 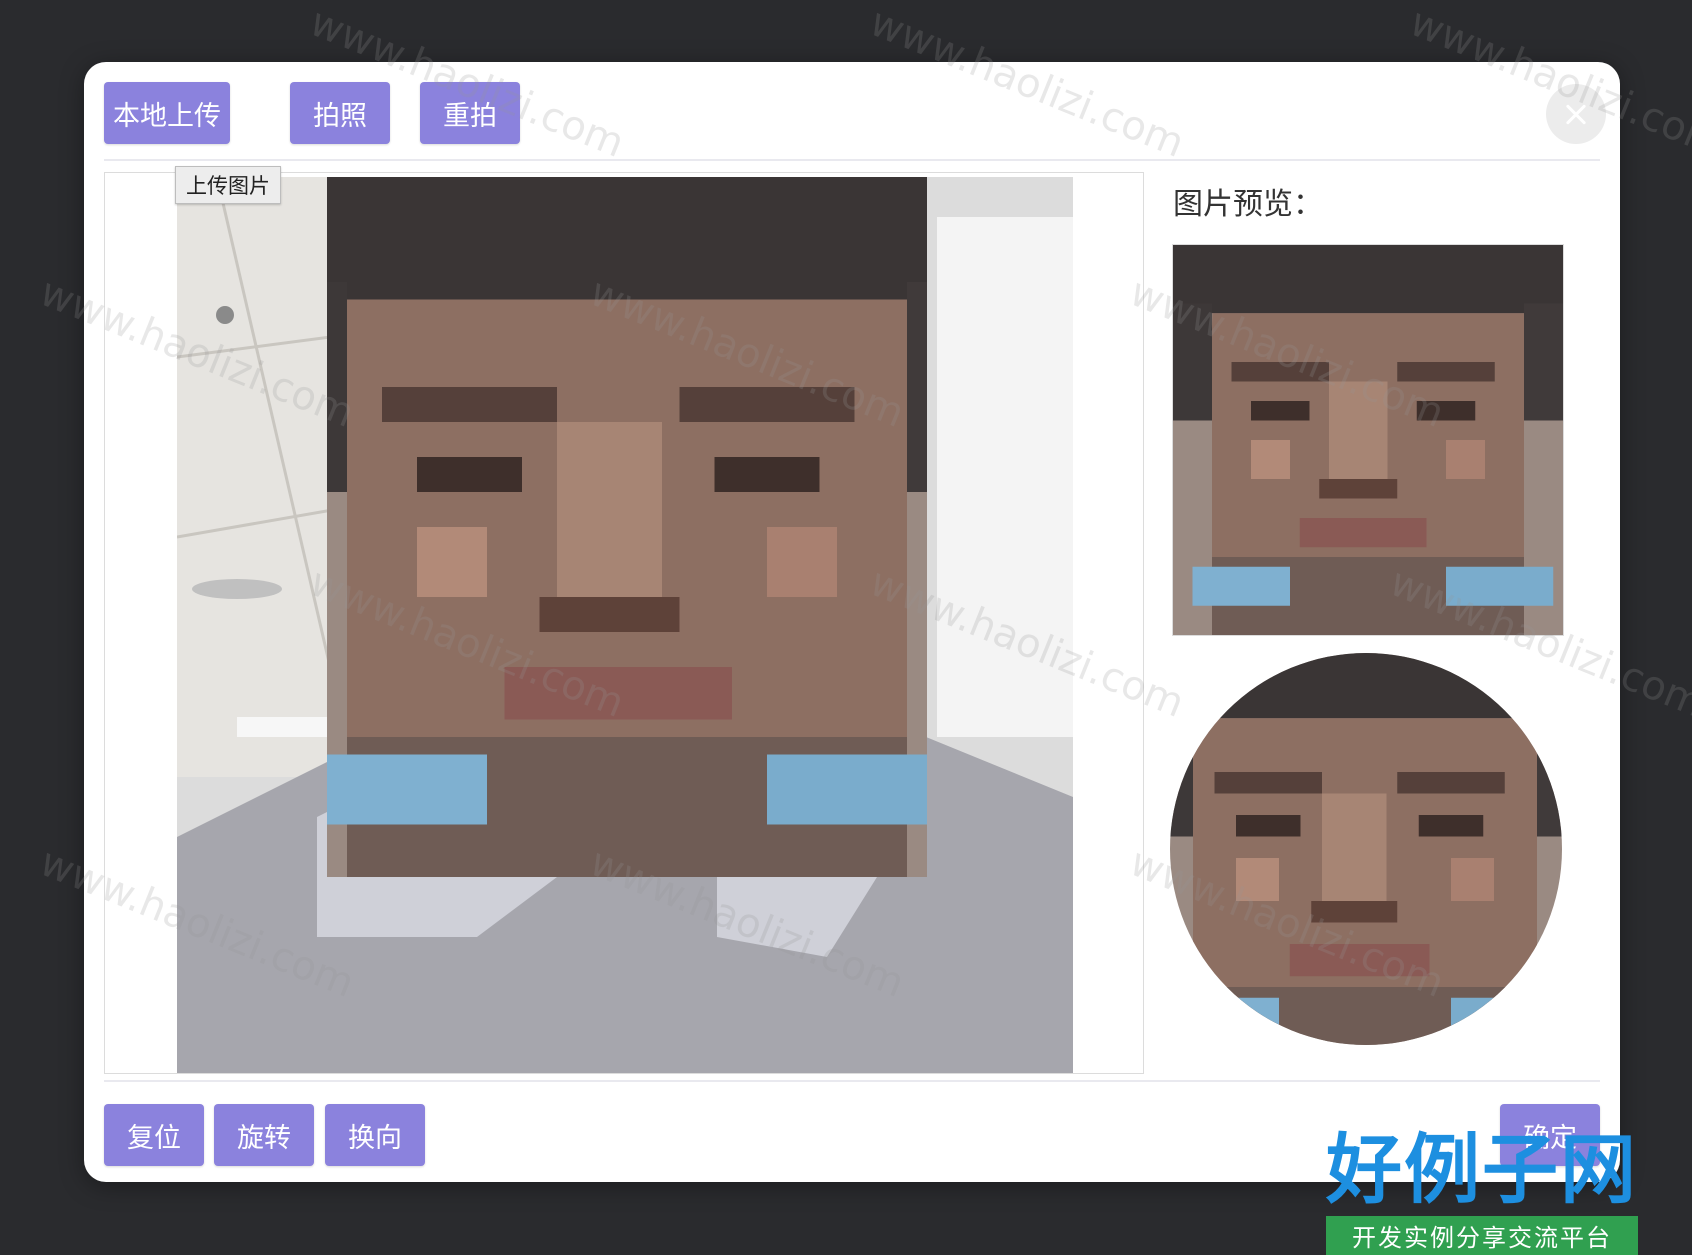 I want to click on preview-circle-image, so click(x=1366, y=849).